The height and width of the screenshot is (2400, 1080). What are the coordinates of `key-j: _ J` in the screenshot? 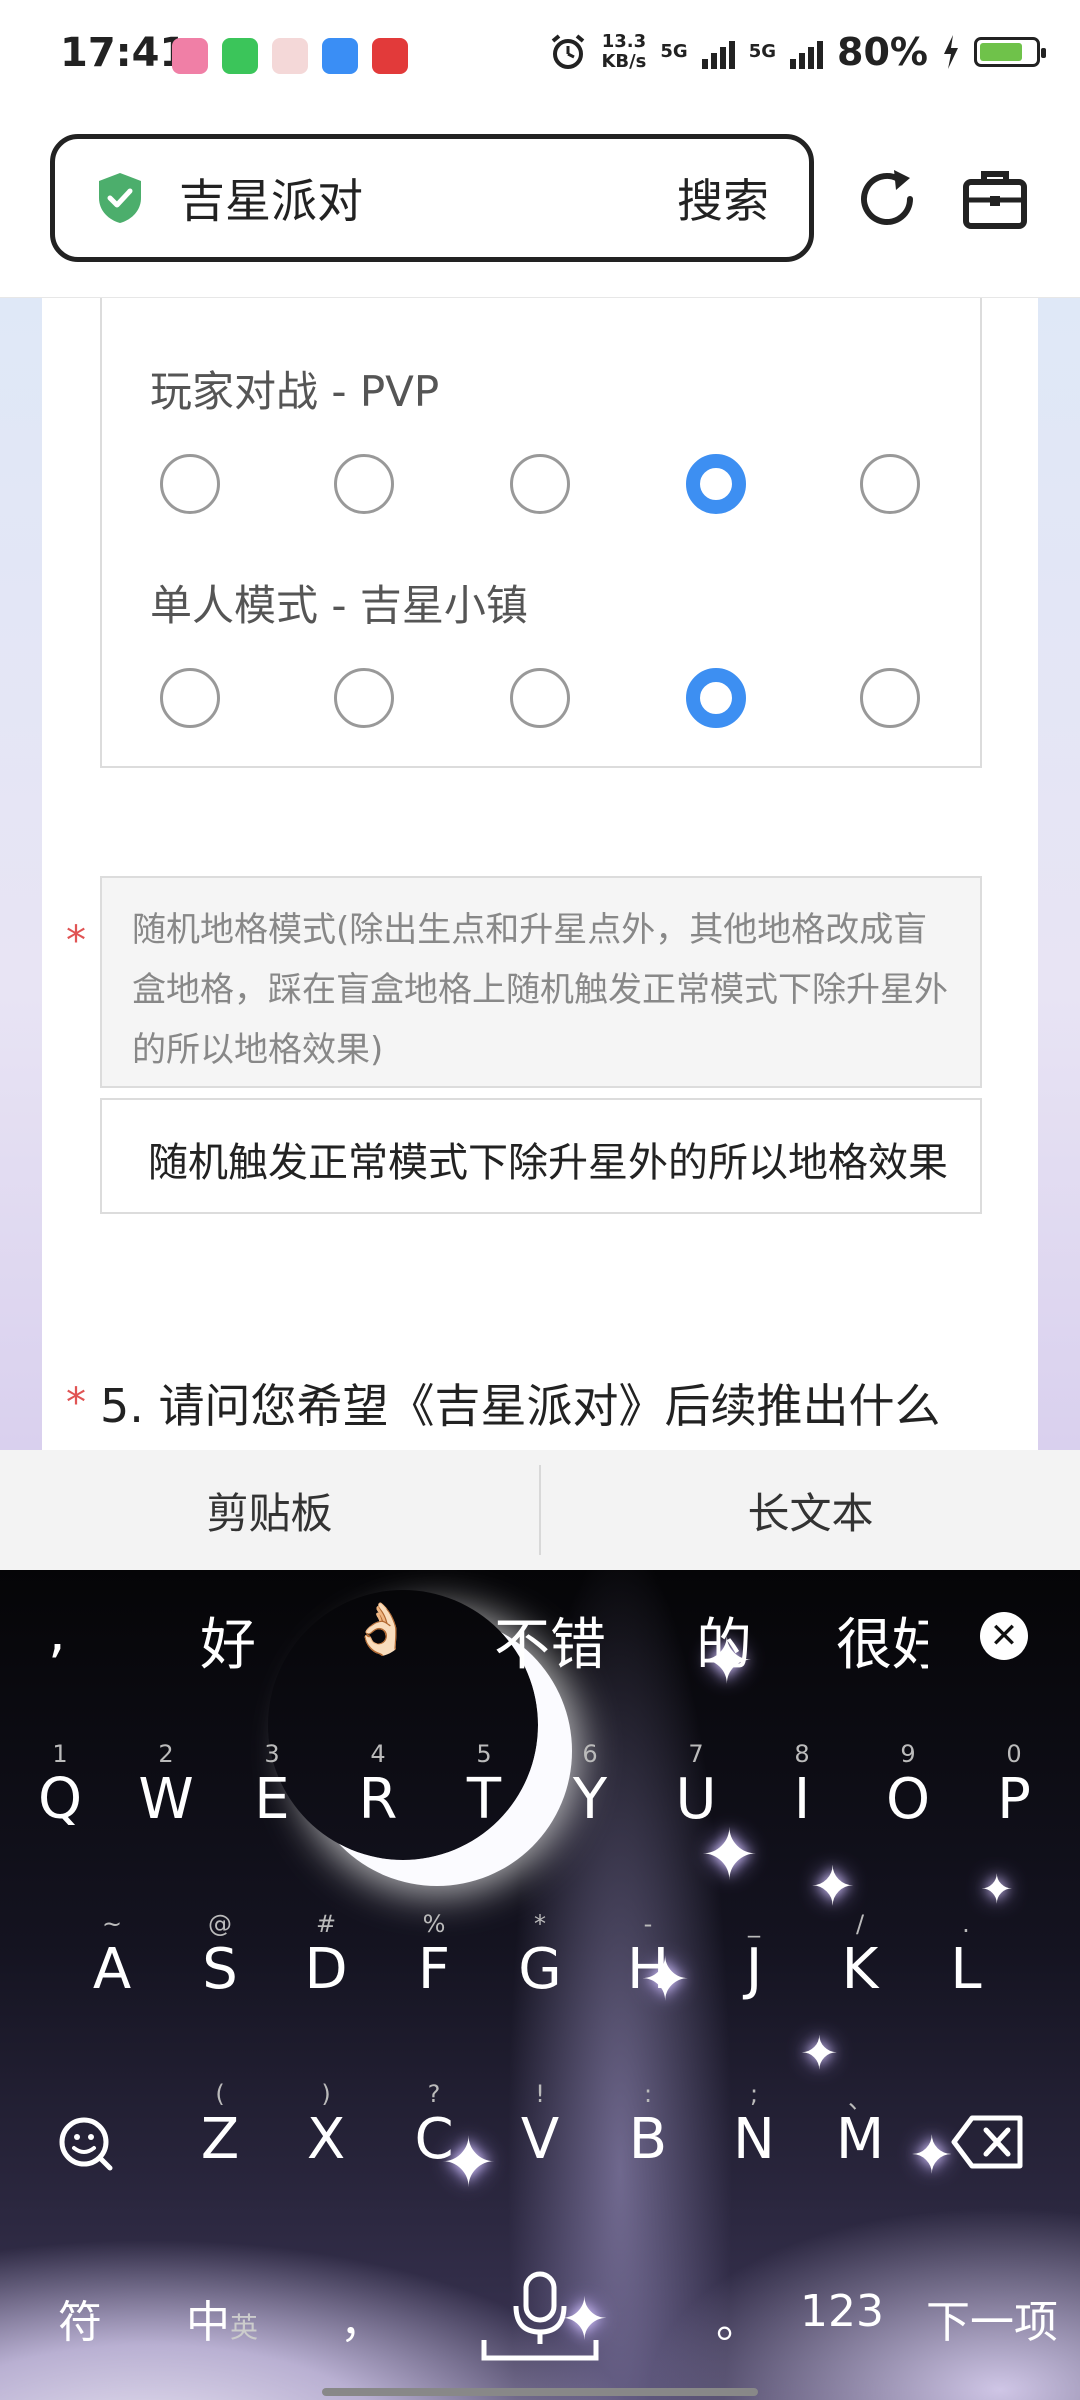 It's located at (754, 1965).